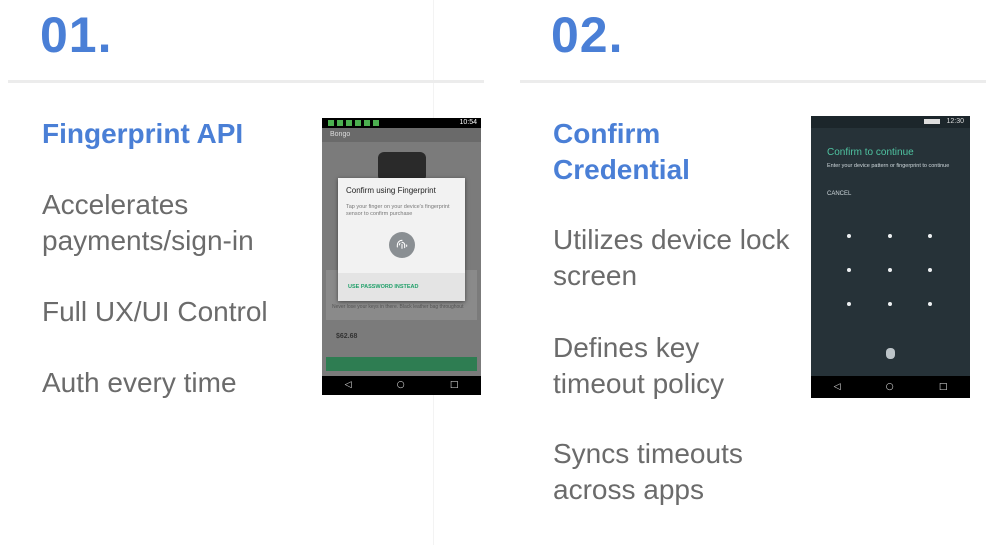 The image size is (1000, 545). I want to click on bullet-device-lock-screen: Utilizes device lock screen, so click(671, 257).